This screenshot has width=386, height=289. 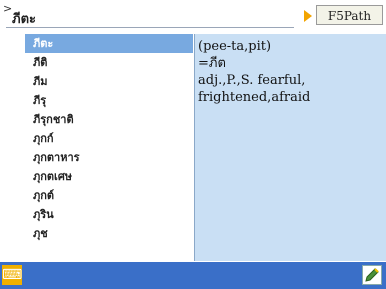 I want to click on go-arrow-icon, so click(x=308, y=16).